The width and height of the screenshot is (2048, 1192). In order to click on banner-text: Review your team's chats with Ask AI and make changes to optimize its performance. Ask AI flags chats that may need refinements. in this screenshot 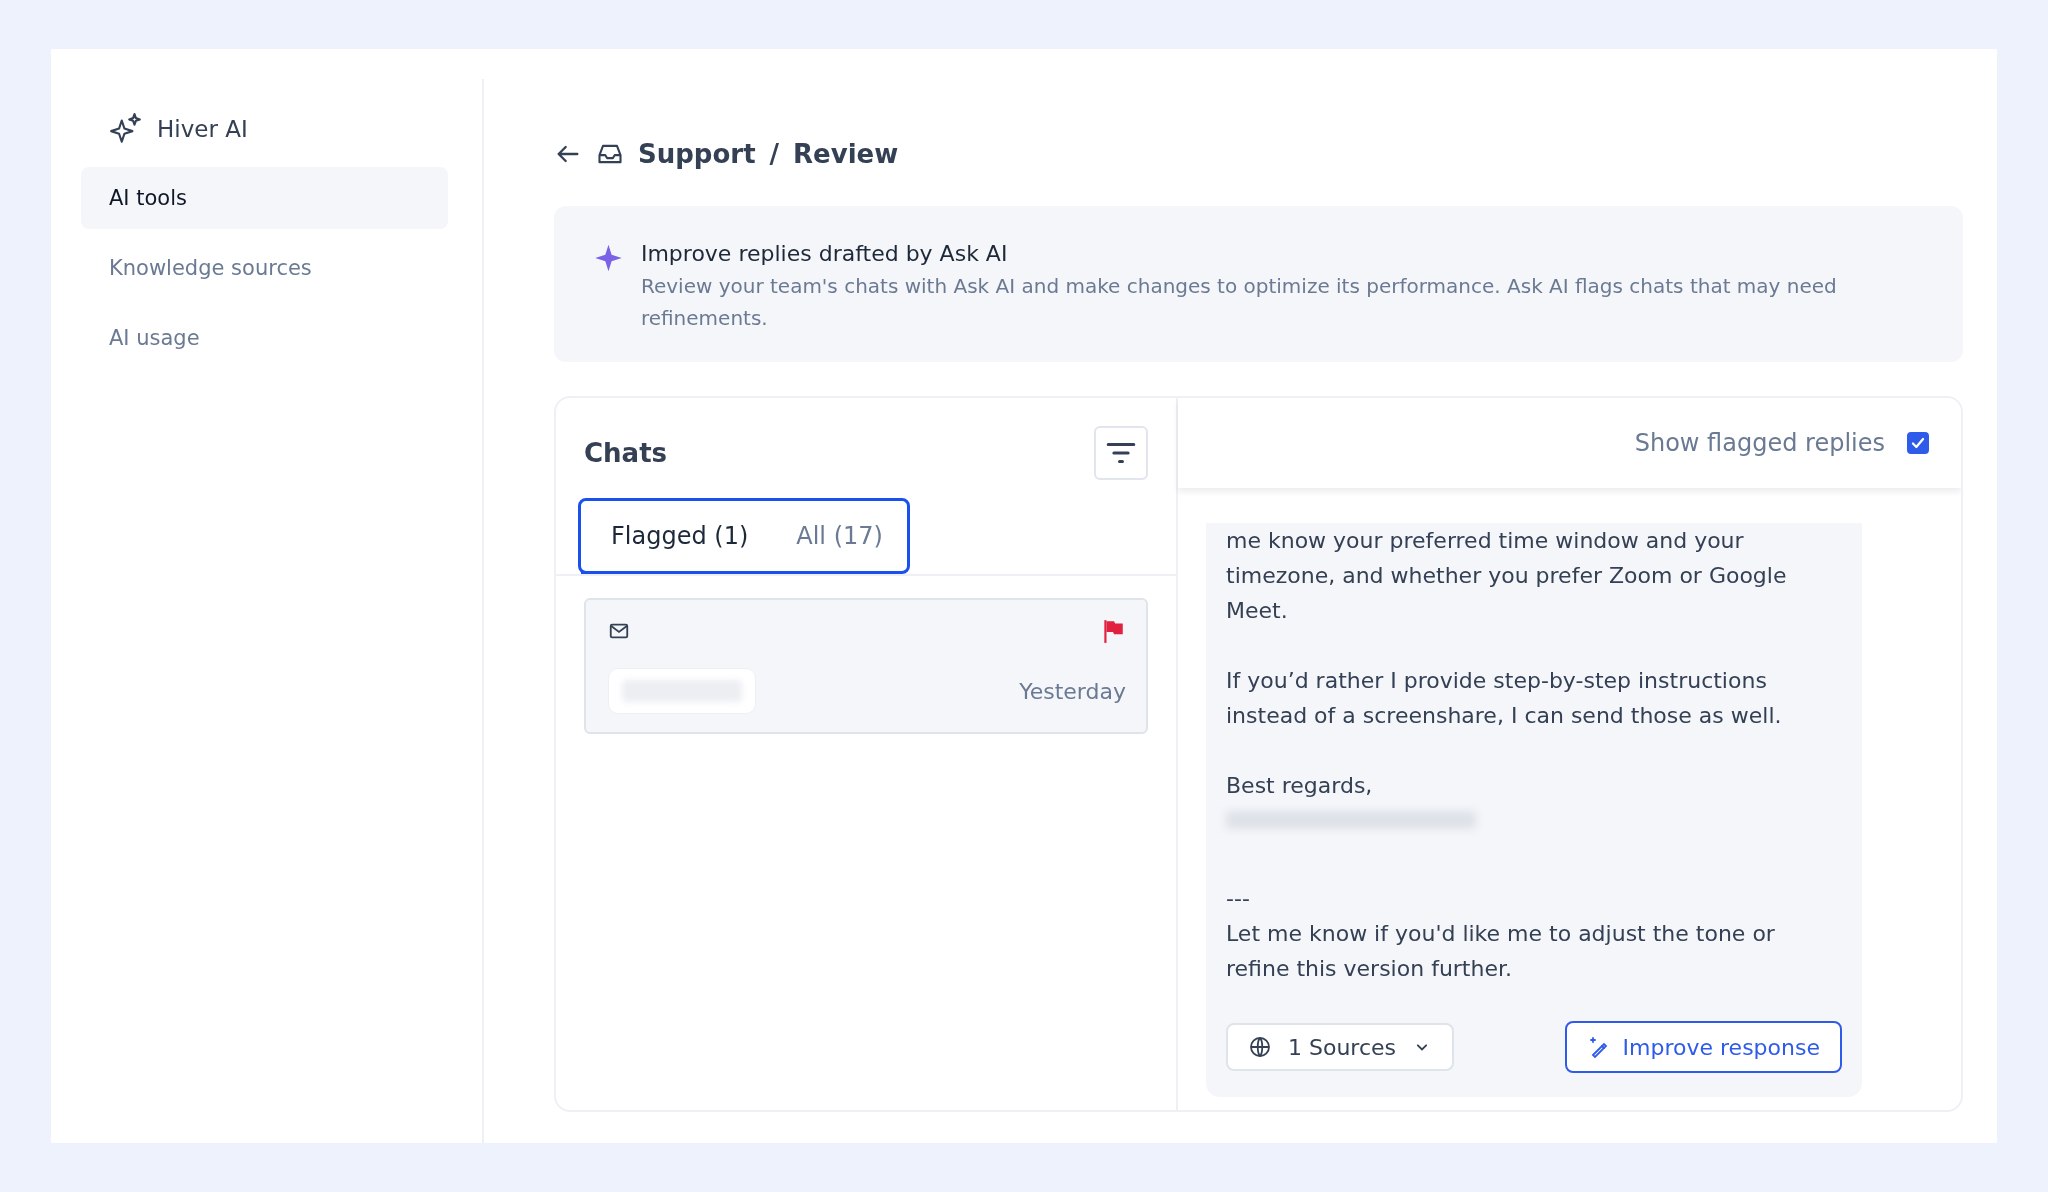, I will do `click(1239, 302)`.